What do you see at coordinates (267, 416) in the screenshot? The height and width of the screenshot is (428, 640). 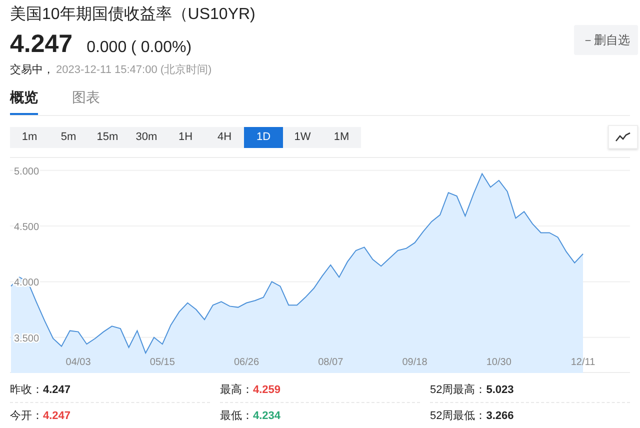 I see `stat-value: 4.234` at bounding box center [267, 416].